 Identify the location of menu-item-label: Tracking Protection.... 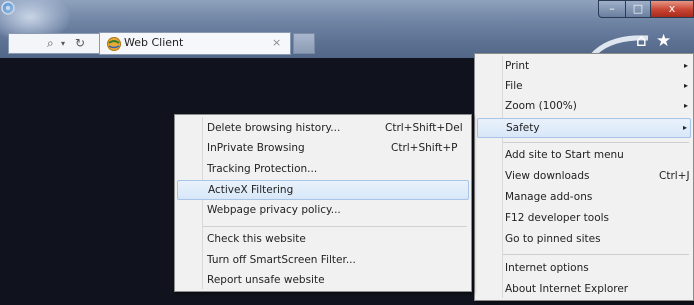
(262, 169).